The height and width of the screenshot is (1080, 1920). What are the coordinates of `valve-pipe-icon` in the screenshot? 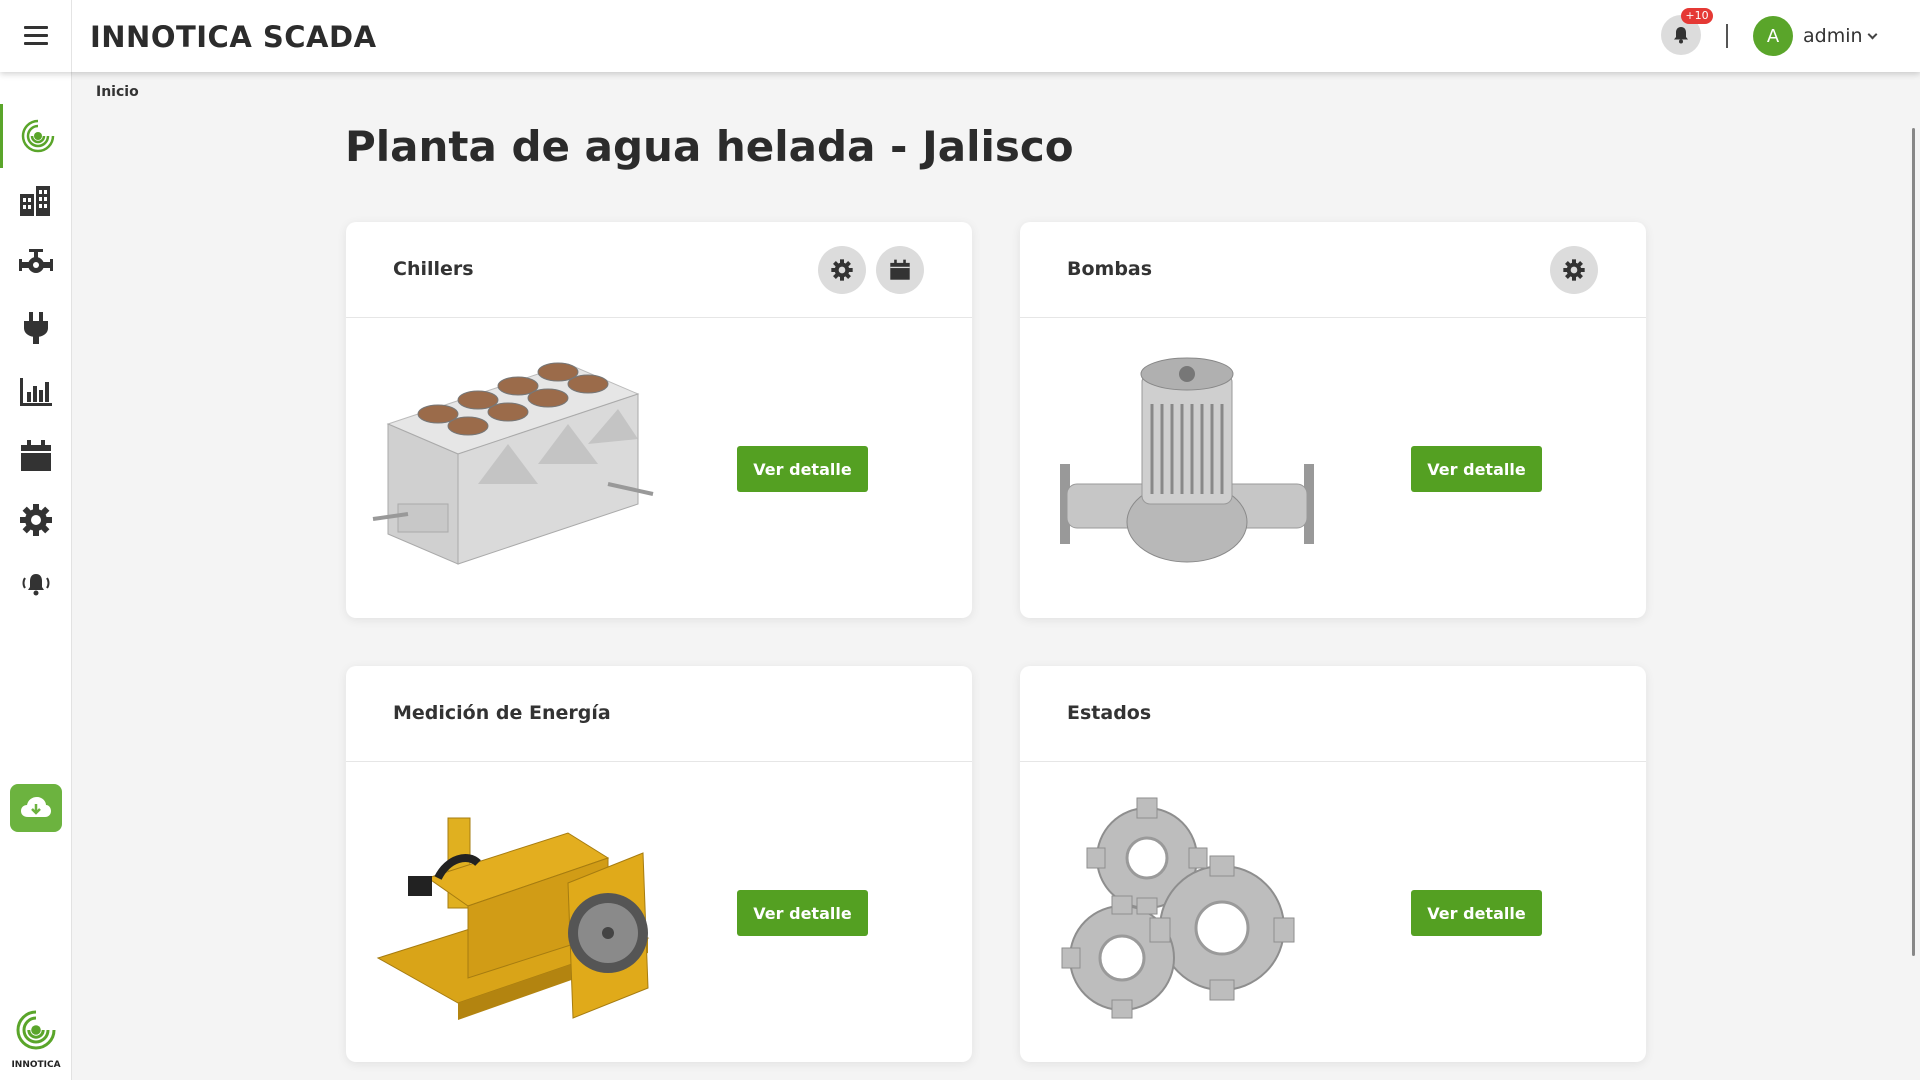 It's located at (36, 261).